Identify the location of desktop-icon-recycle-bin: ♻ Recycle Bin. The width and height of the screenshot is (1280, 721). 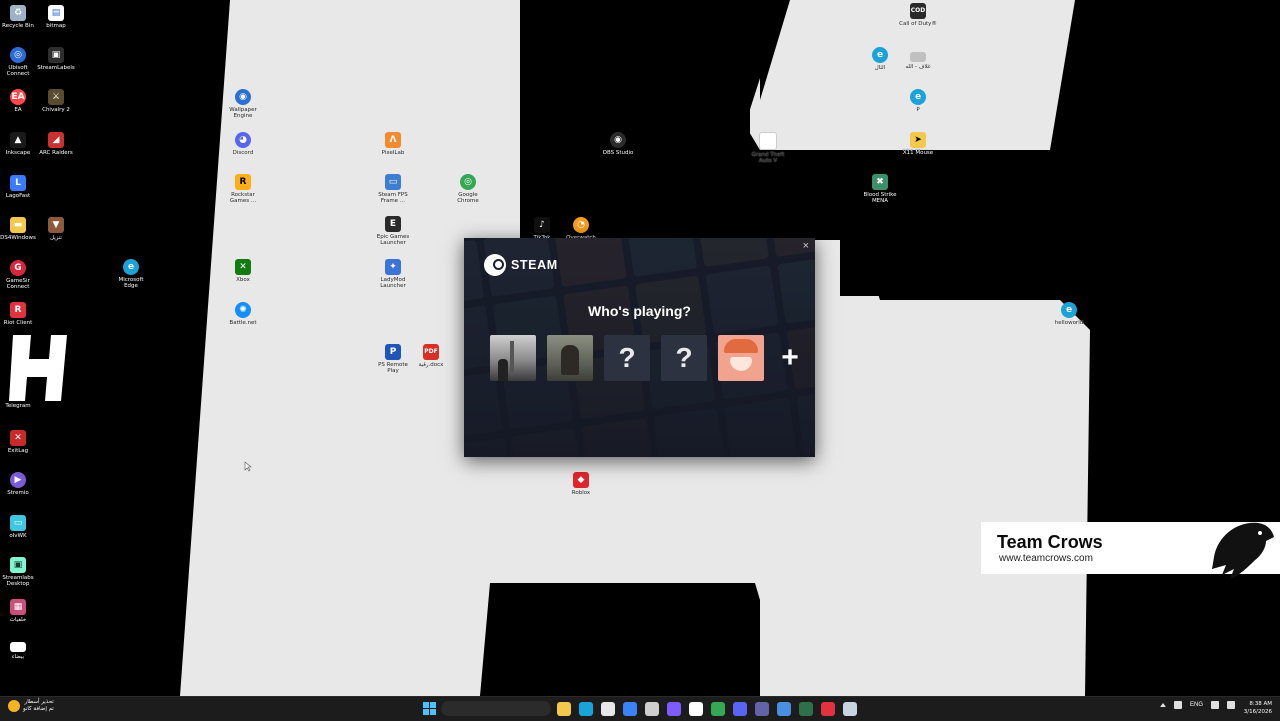
(19, 17).